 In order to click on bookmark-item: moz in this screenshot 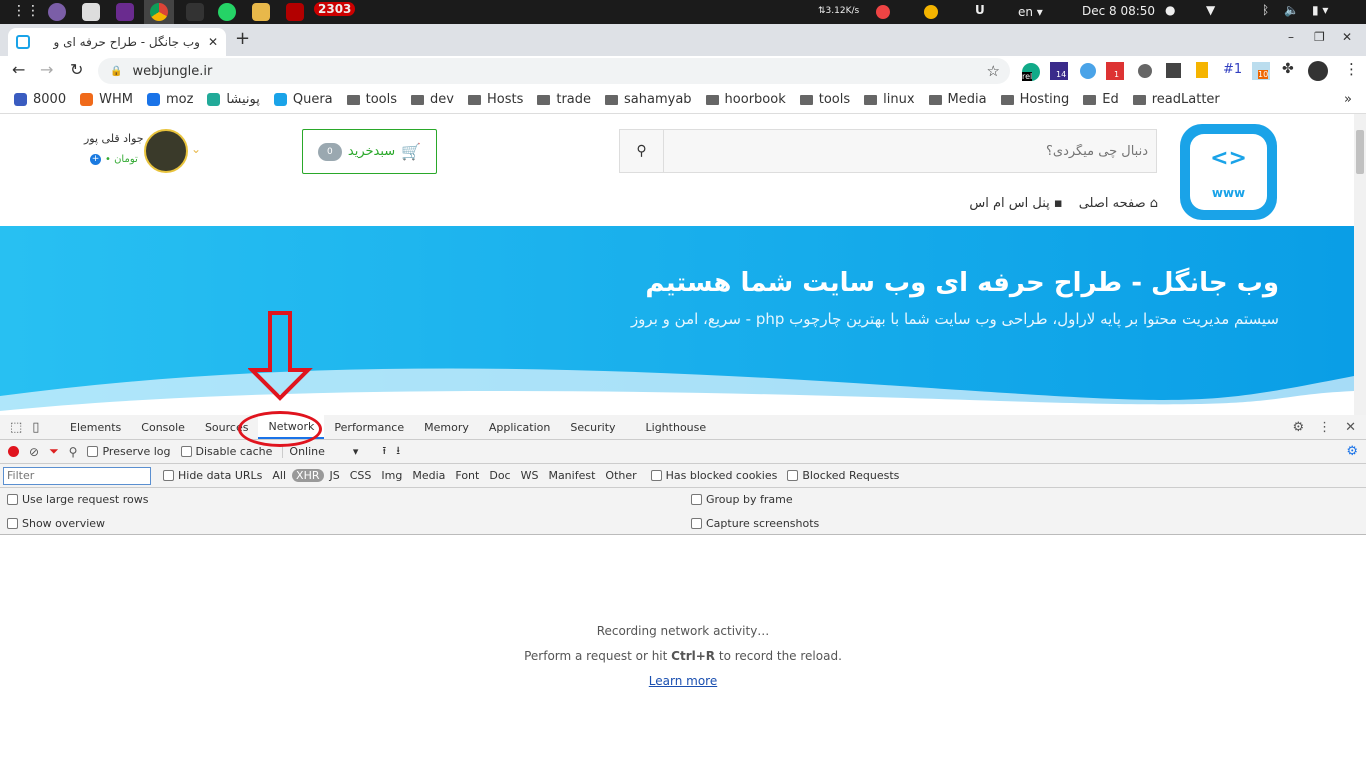, I will do `click(169, 99)`.